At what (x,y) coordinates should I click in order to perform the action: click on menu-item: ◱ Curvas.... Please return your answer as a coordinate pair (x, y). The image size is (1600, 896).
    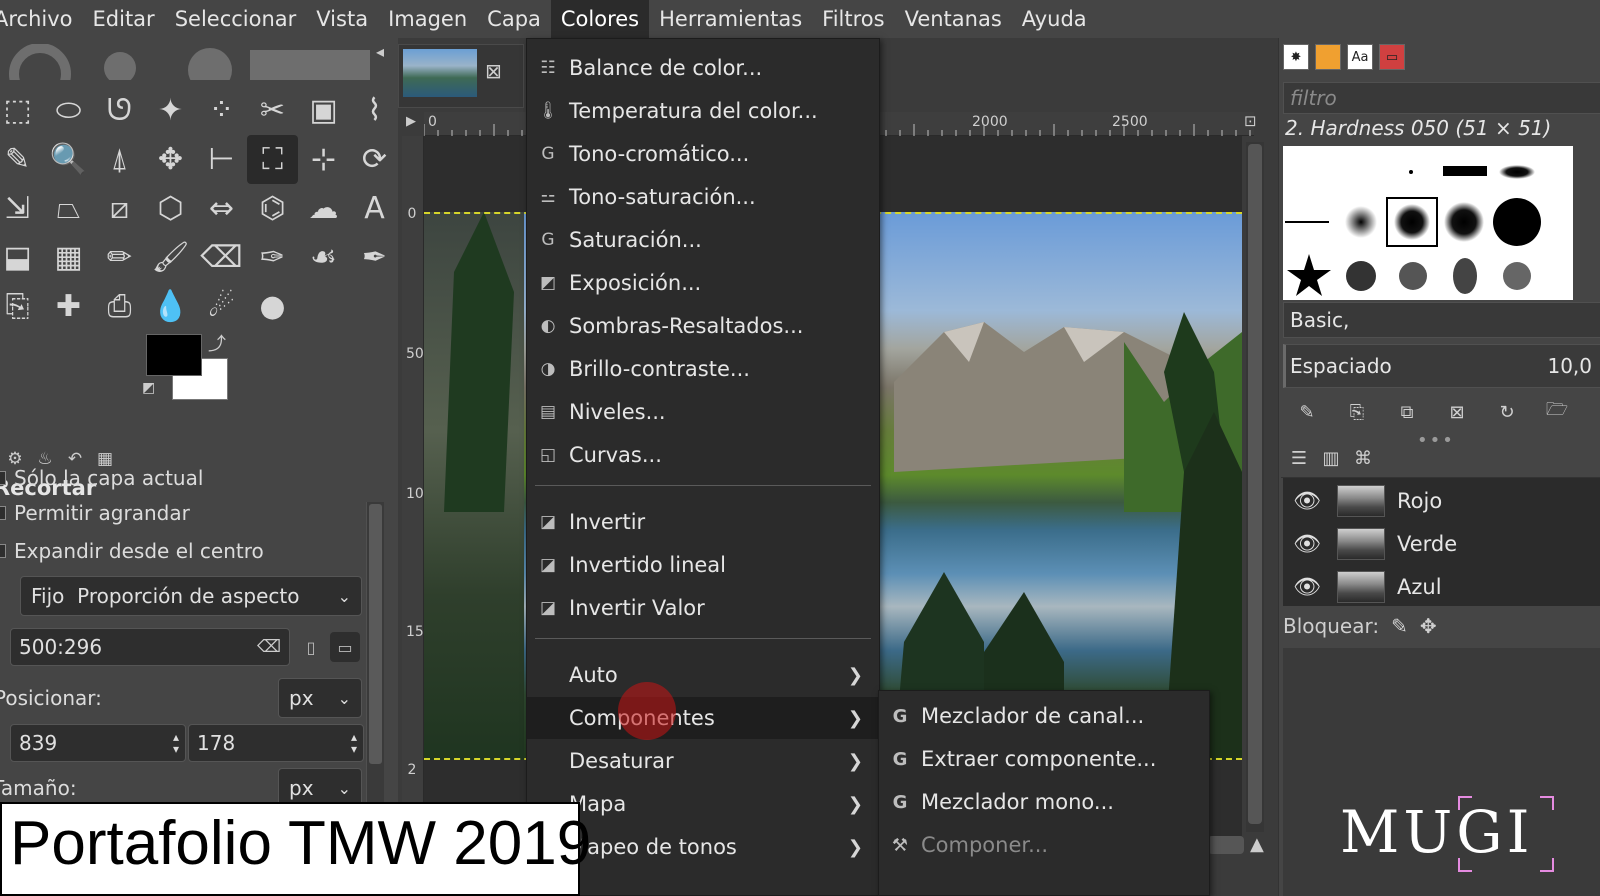
    Looking at the image, I should click on (703, 455).